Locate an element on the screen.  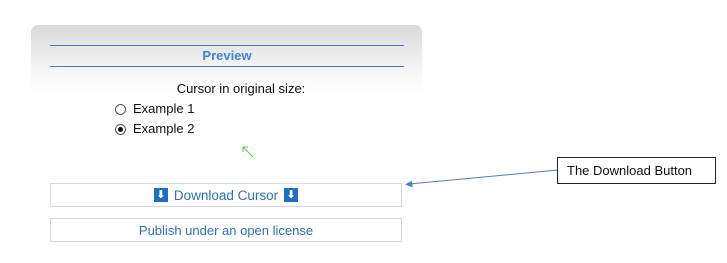
example-1-label: Example 1 is located at coordinates (164, 108).